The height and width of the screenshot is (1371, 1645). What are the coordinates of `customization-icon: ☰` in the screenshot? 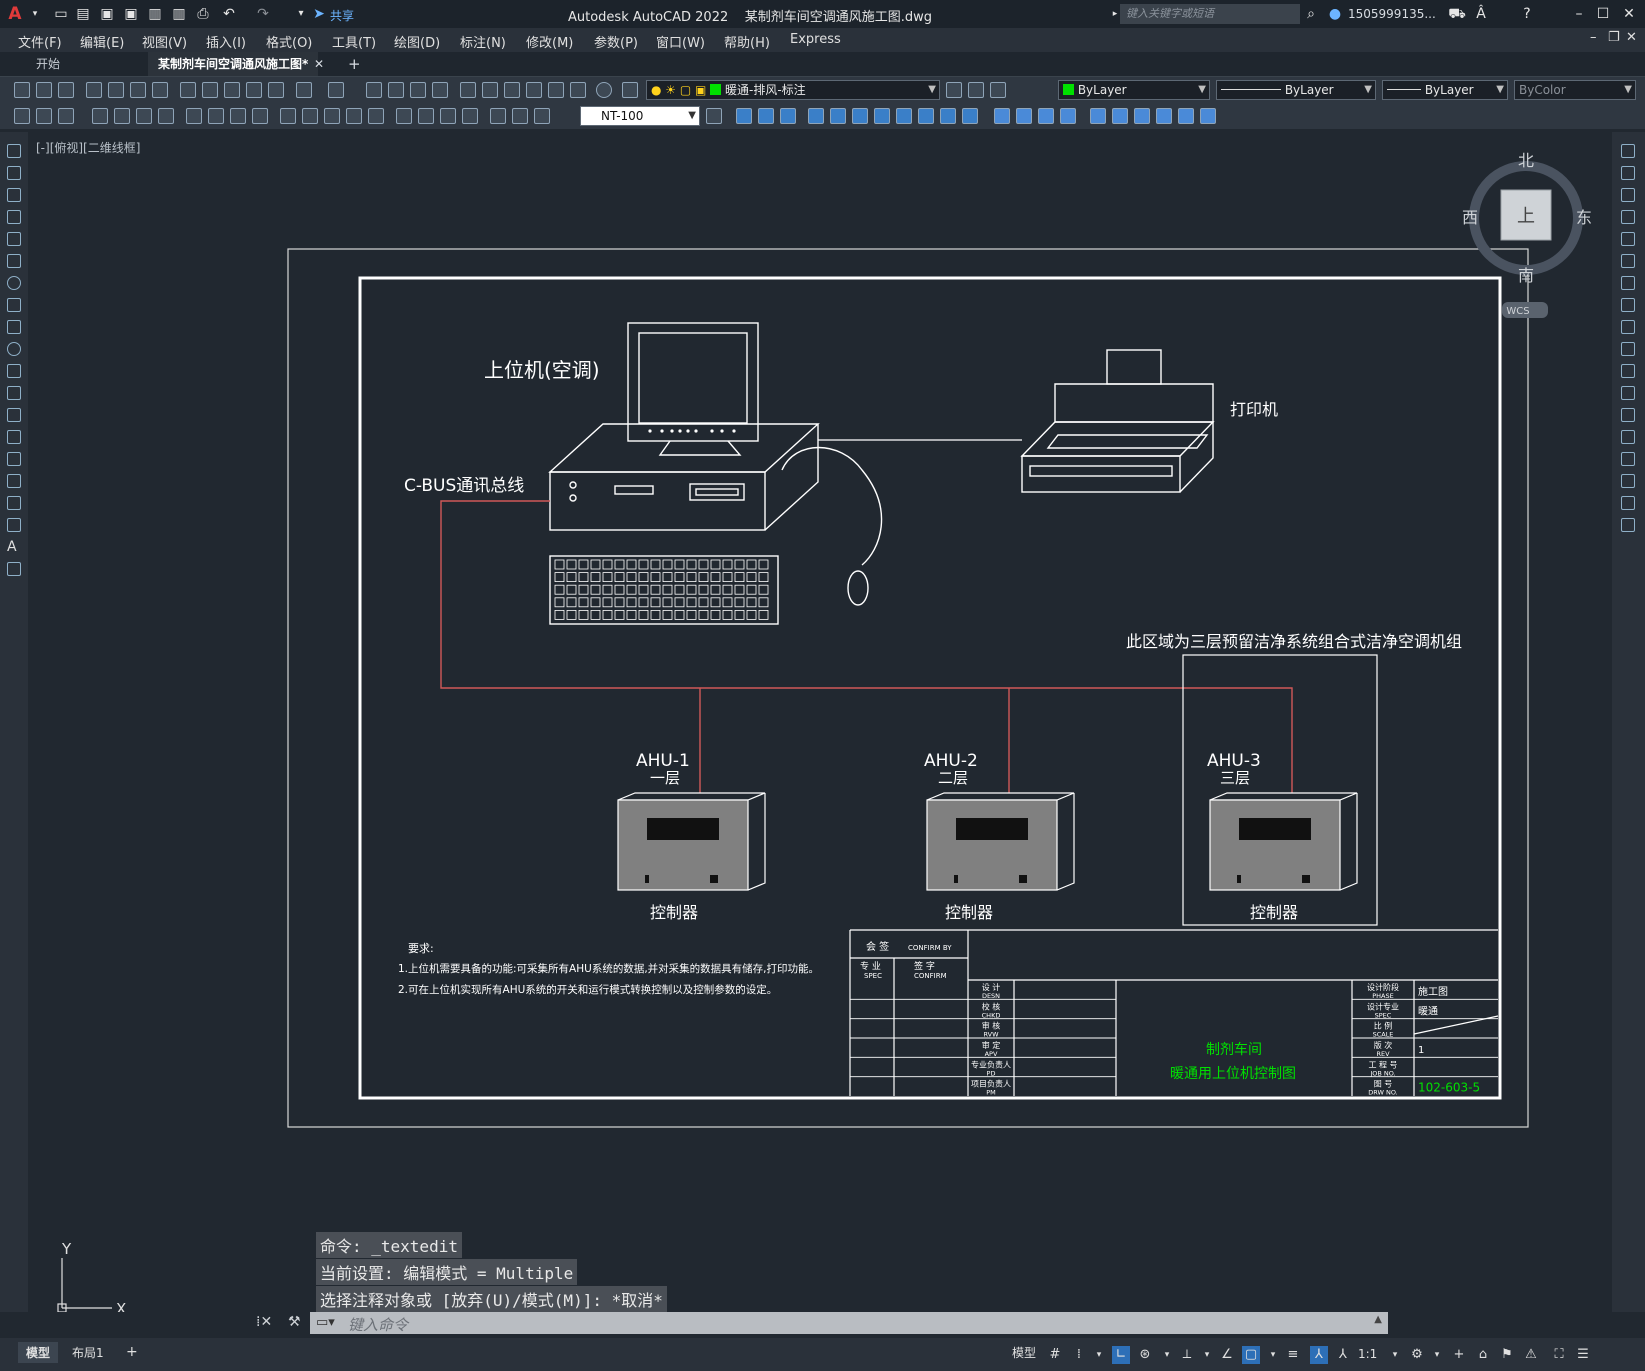 It's located at (1583, 1355).